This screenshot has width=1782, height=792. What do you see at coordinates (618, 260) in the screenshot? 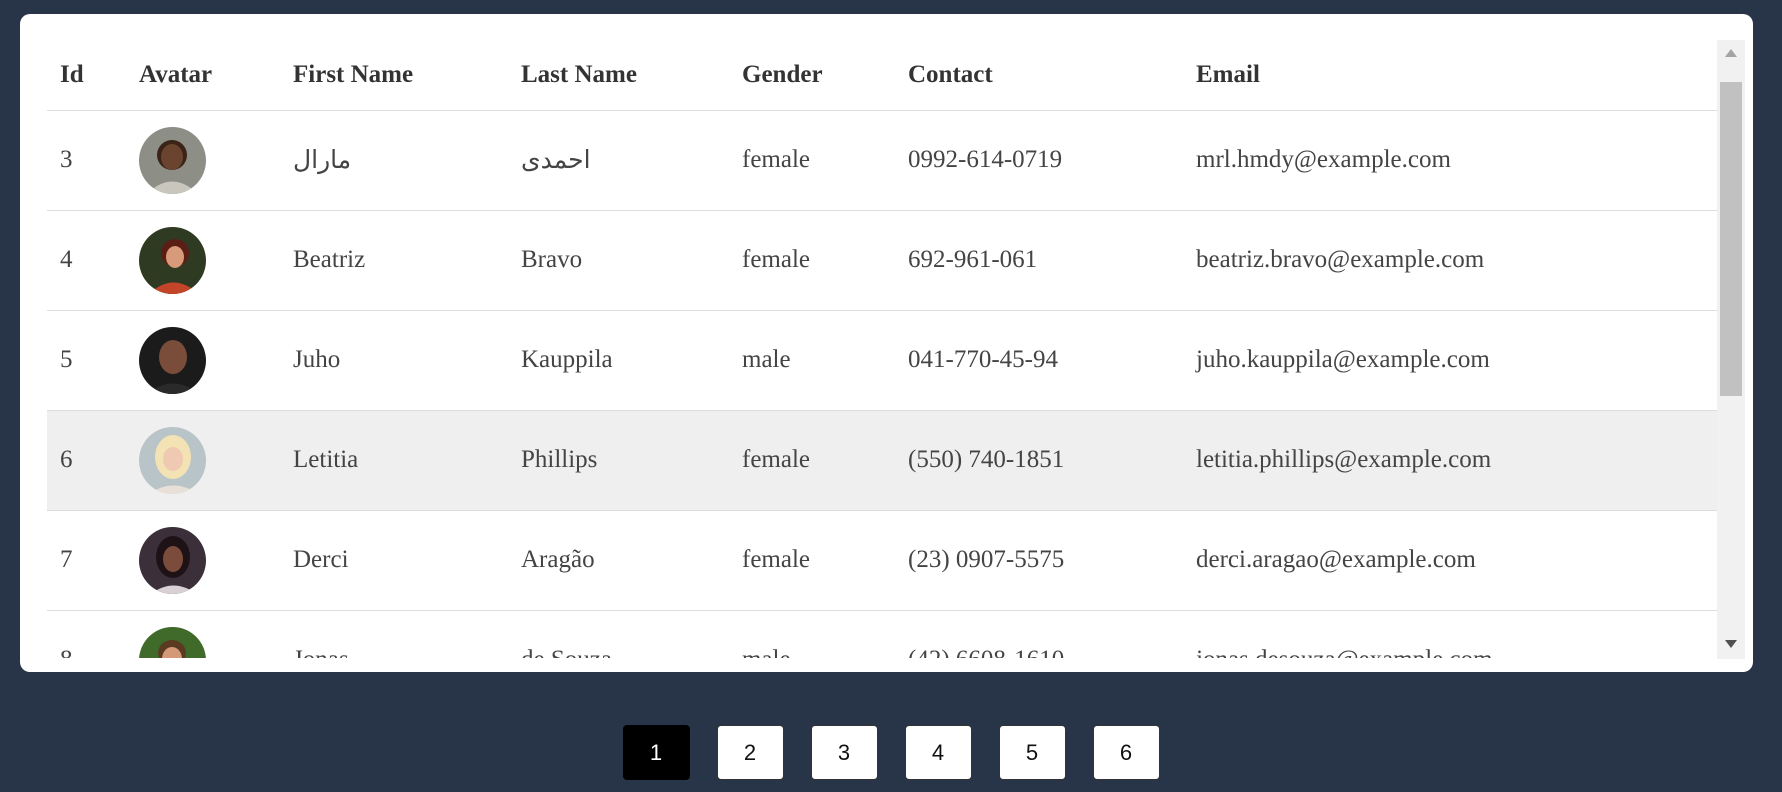
I see `cell-last-name: Bravo` at bounding box center [618, 260].